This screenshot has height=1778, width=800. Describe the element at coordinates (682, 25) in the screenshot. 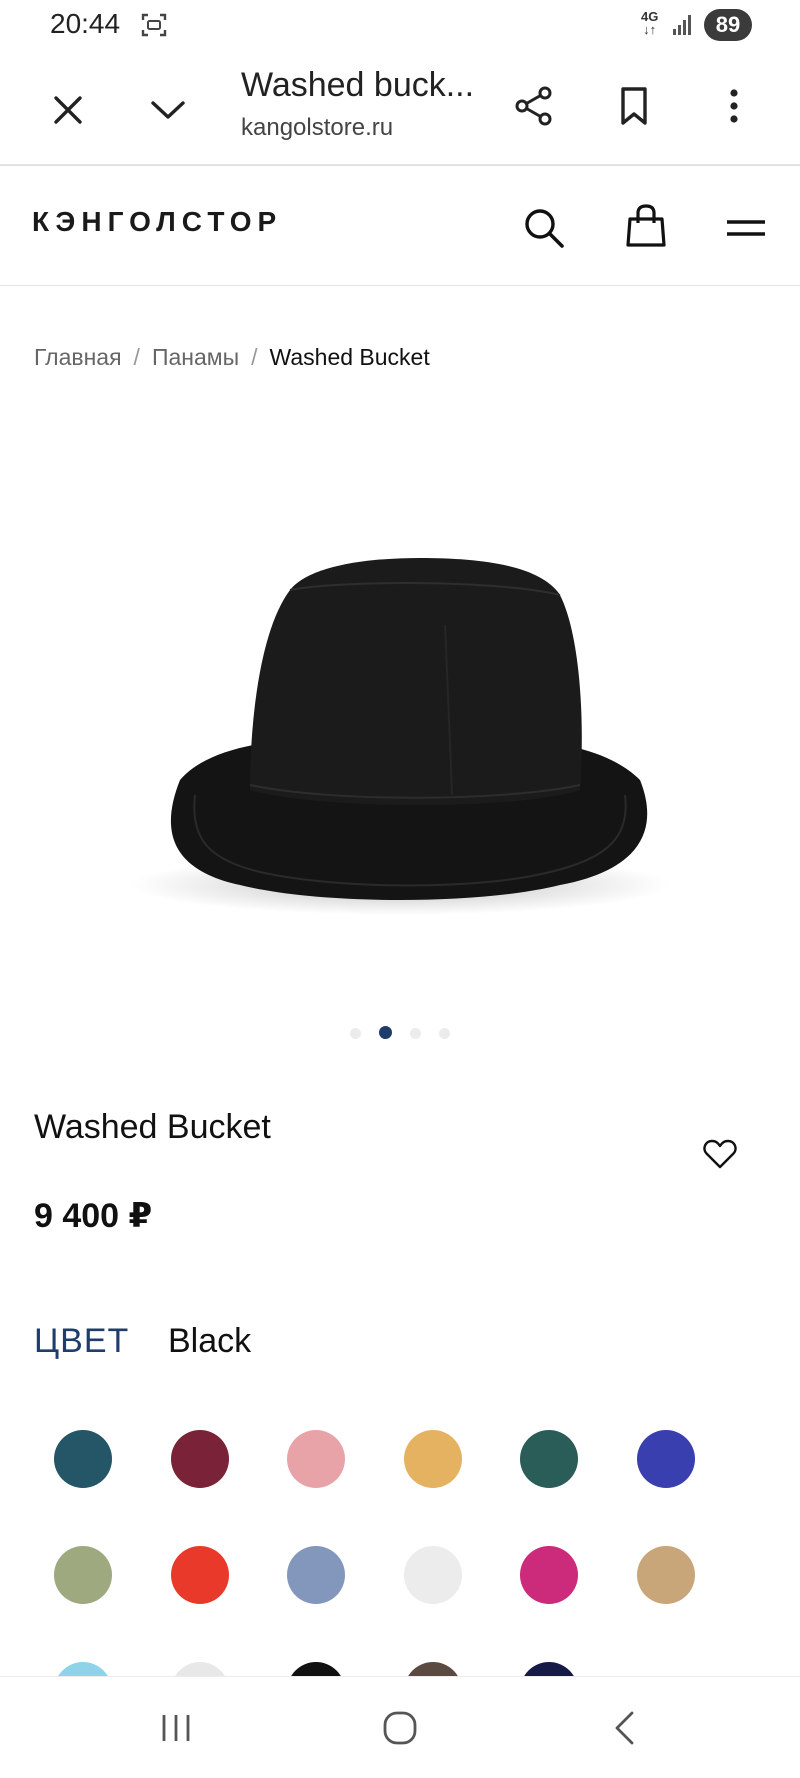

I see `signal-icon` at that location.